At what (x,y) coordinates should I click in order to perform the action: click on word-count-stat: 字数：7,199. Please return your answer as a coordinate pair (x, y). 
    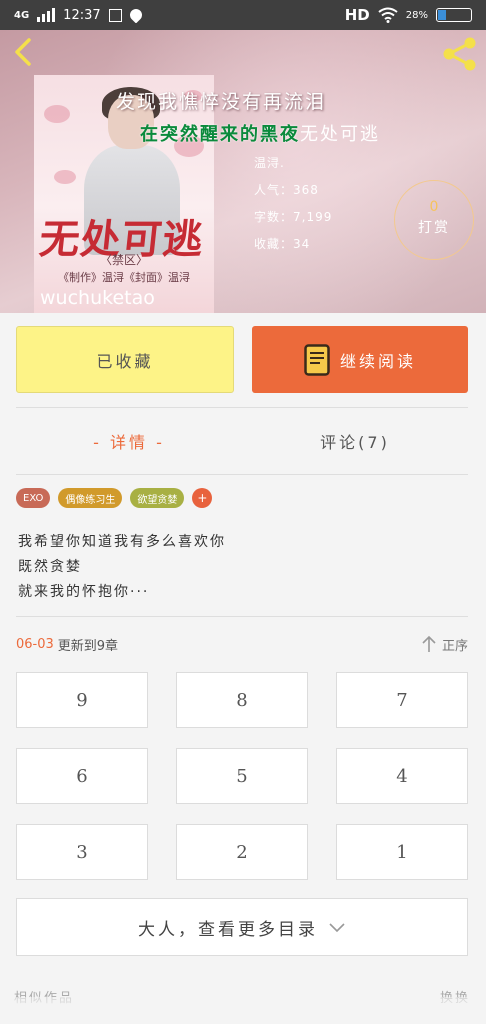
    Looking at the image, I should click on (293, 217).